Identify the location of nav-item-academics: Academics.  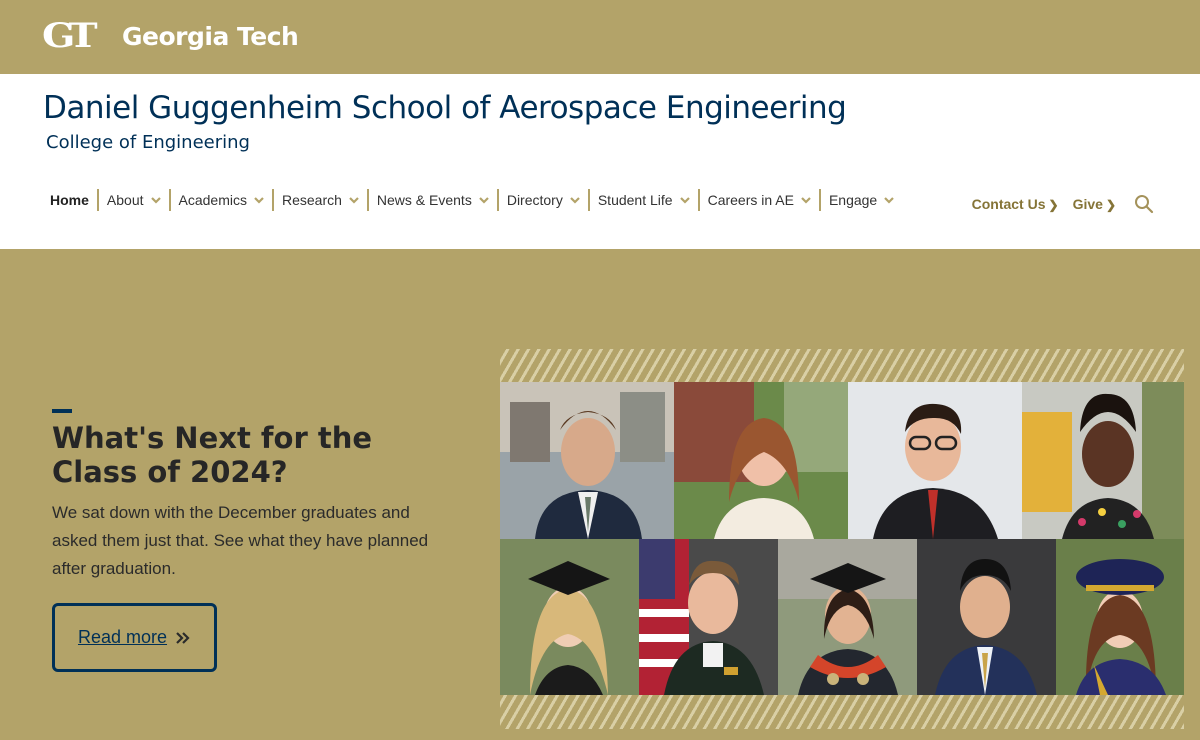
(220, 200).